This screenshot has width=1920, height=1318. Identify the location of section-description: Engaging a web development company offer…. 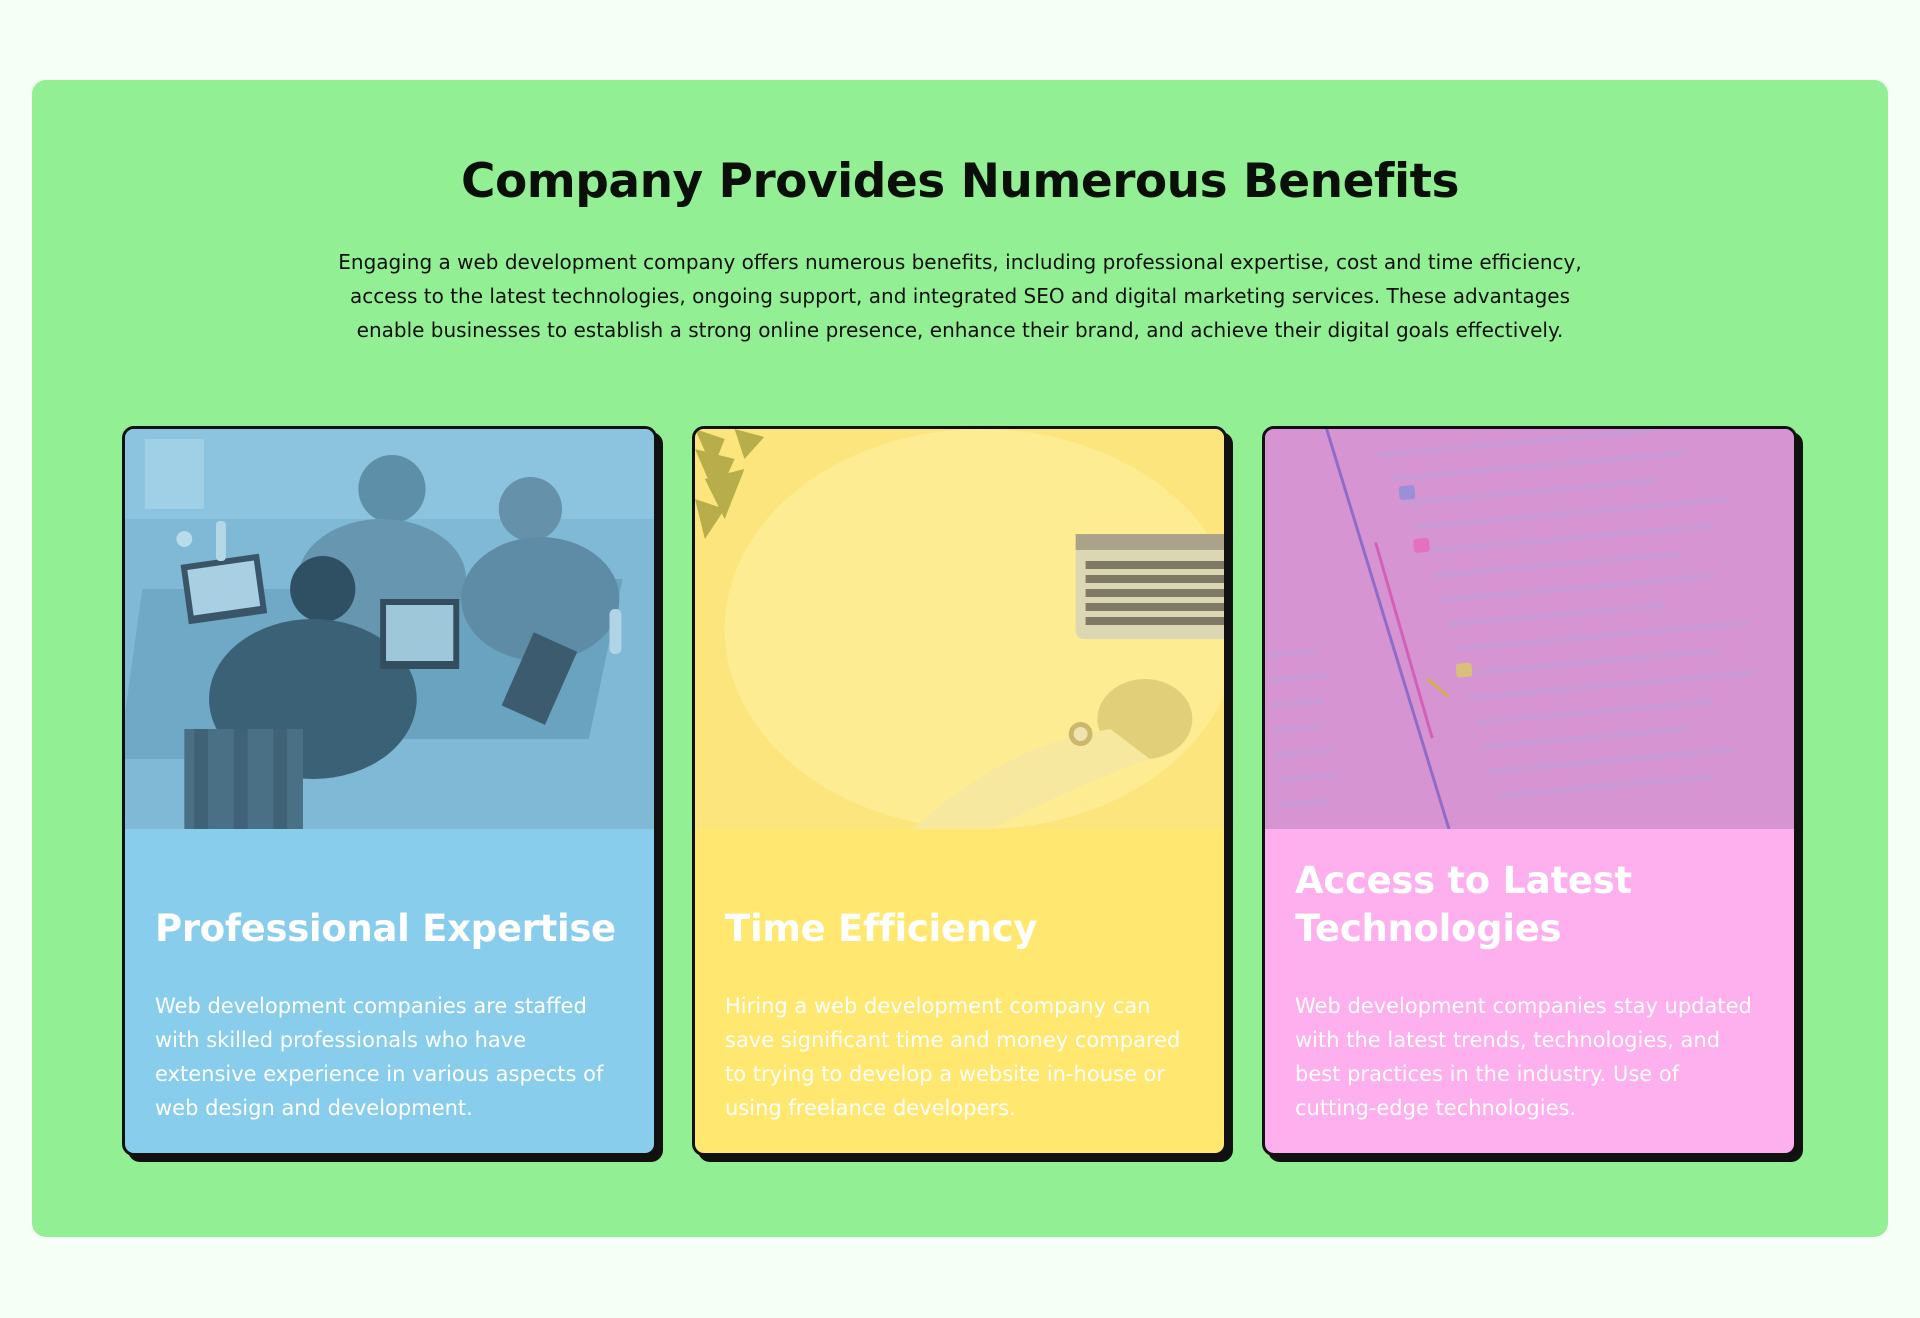
(960, 296).